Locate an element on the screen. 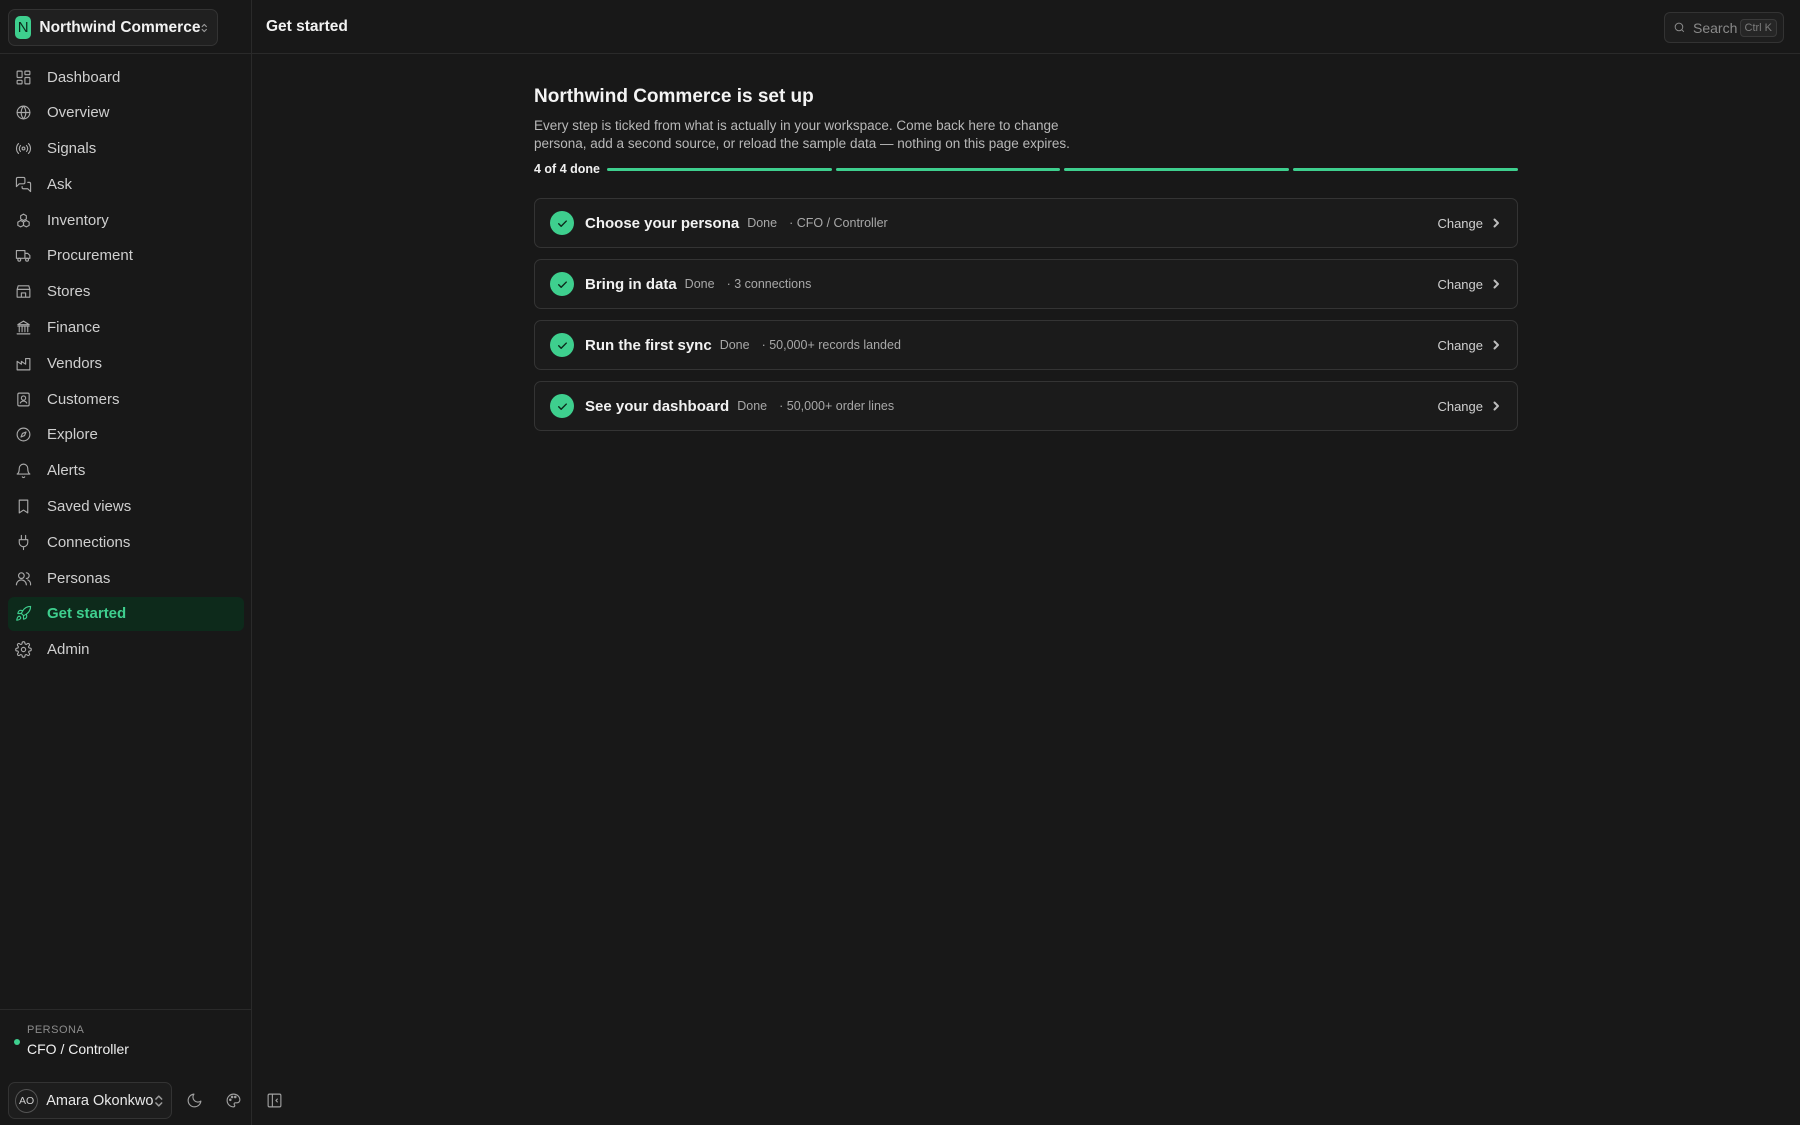 The height and width of the screenshot is (1125, 1800). sidebar-item-label: Admin is located at coordinates (68, 650).